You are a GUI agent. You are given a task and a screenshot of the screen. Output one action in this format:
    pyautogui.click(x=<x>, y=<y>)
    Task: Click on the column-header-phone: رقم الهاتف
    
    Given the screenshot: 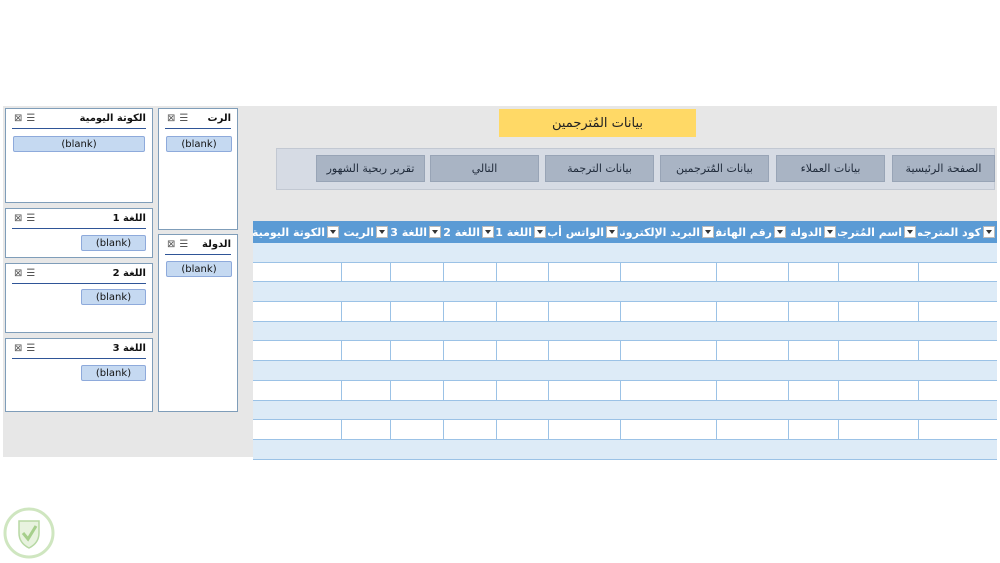 What is the action you would take?
    pyautogui.click(x=752, y=232)
    